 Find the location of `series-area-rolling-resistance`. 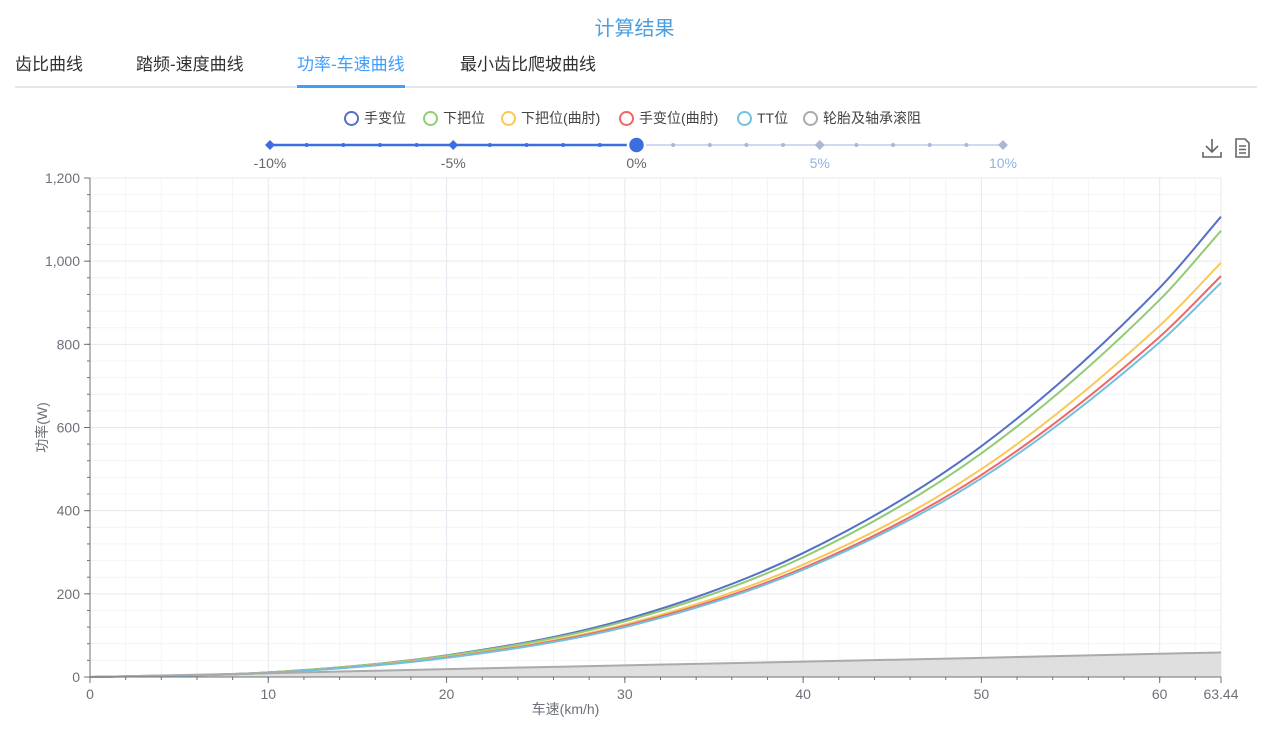

series-area-rolling-resistance is located at coordinates (655, 664).